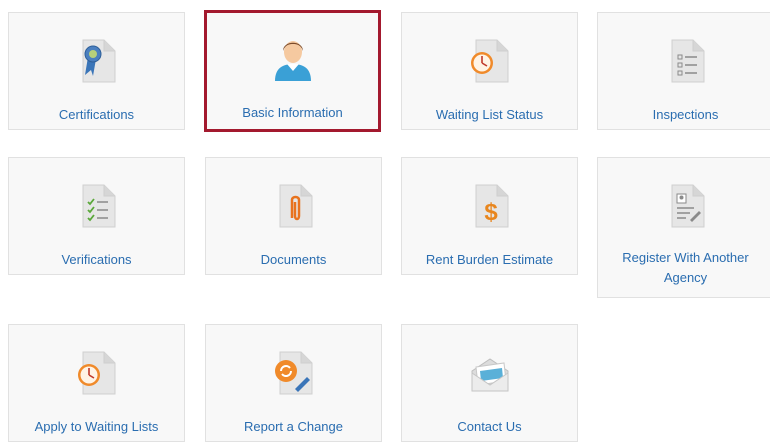  Describe the element at coordinates (685, 267) in the screenshot. I see `tile-register-with-another-agency-label: Register With Another Agency` at that location.